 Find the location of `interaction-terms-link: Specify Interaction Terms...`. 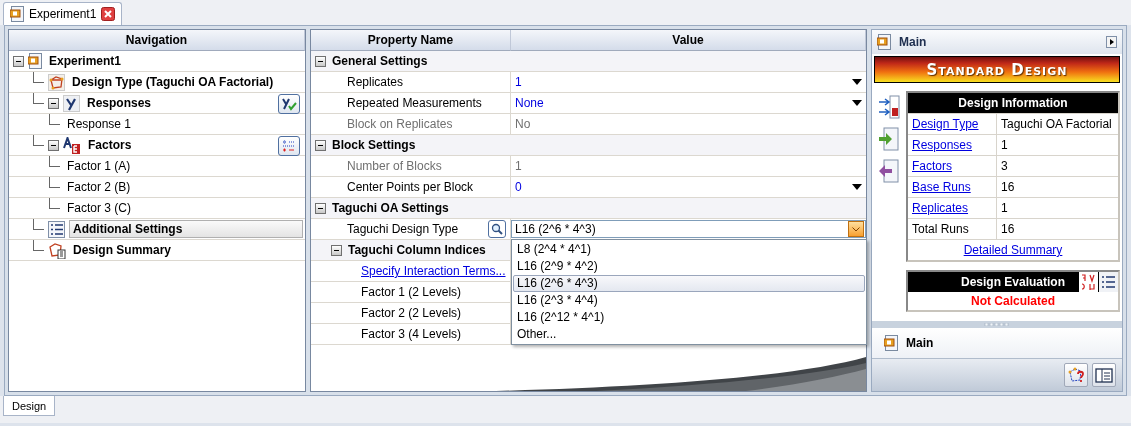

interaction-terms-link: Specify Interaction Terms... is located at coordinates (433, 271).